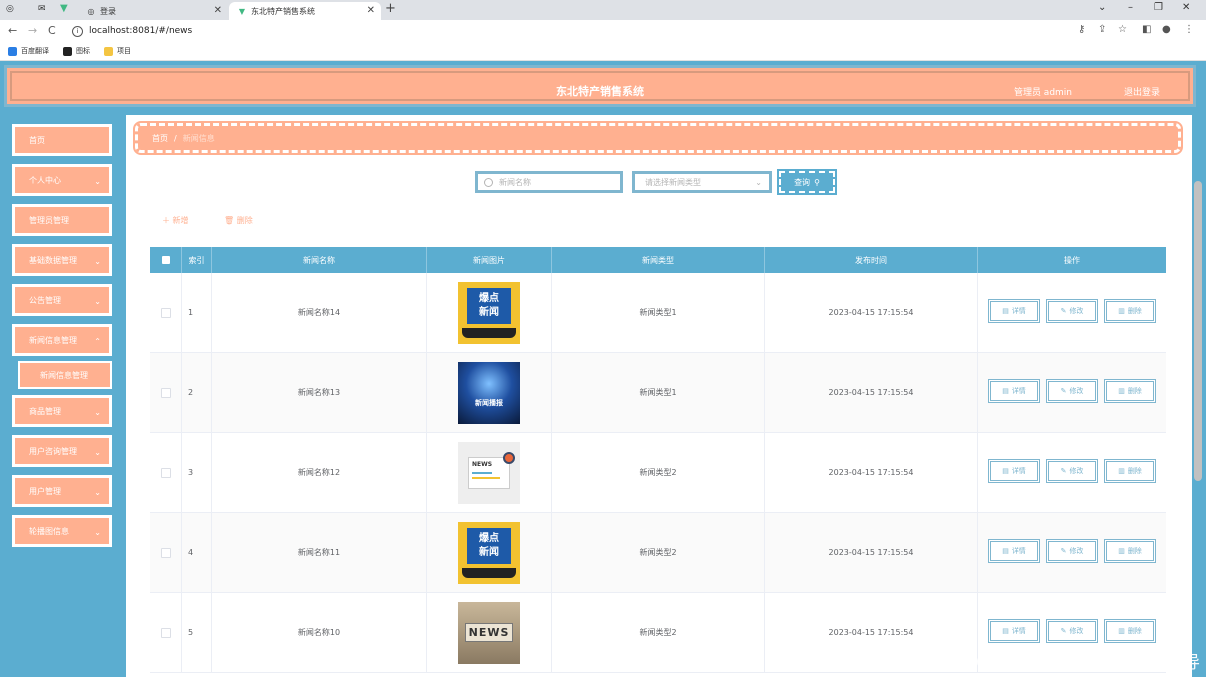 The width and height of the screenshot is (1206, 677). What do you see at coordinates (45, 300) in the screenshot?
I see `sidebar-item-label: 公告管理` at bounding box center [45, 300].